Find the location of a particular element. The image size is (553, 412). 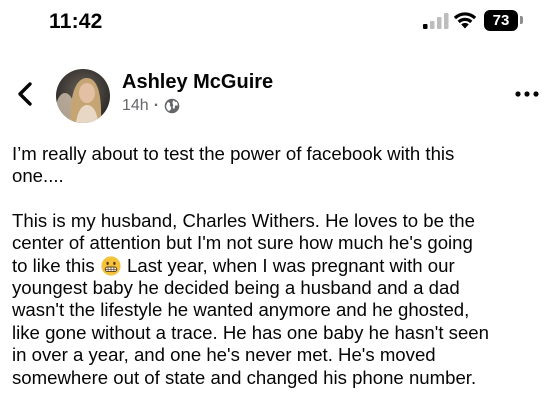

avatar is located at coordinates (83, 96).